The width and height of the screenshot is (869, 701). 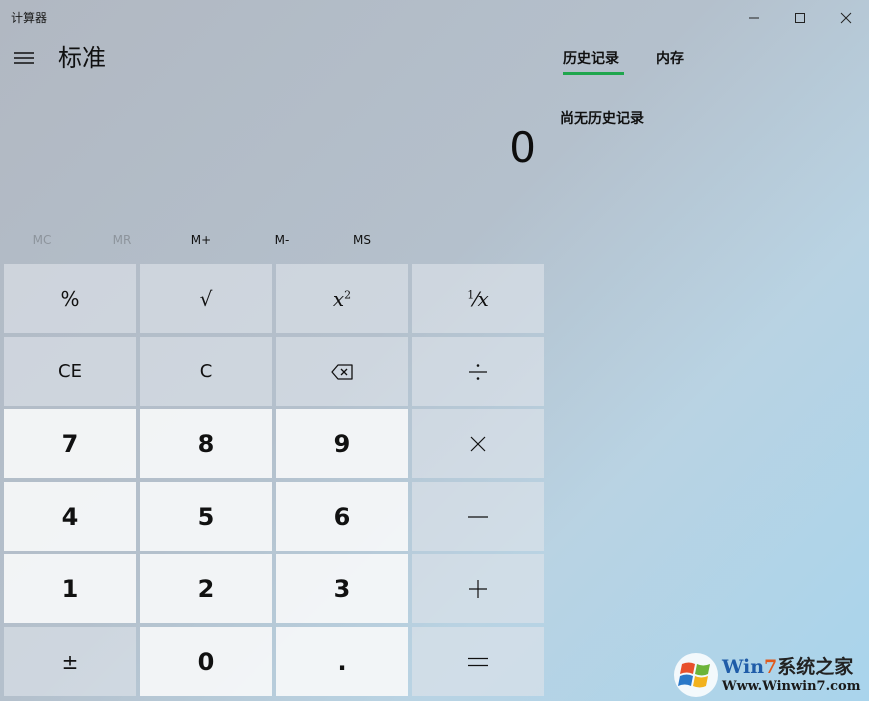 I want to click on add-icon, so click(x=478, y=588).